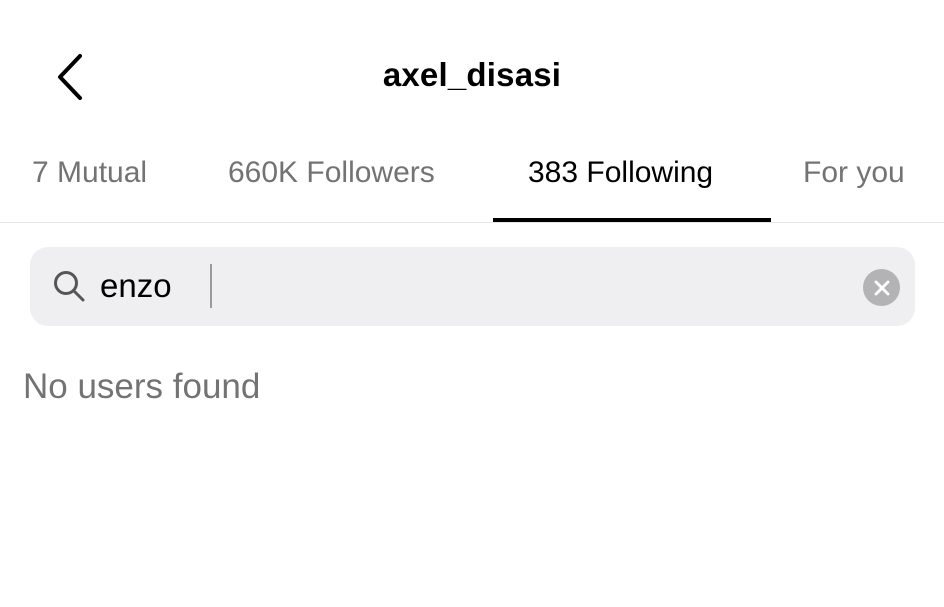 The width and height of the screenshot is (944, 607). What do you see at coordinates (632, 220) in the screenshot?
I see `active-tab-indicator` at bounding box center [632, 220].